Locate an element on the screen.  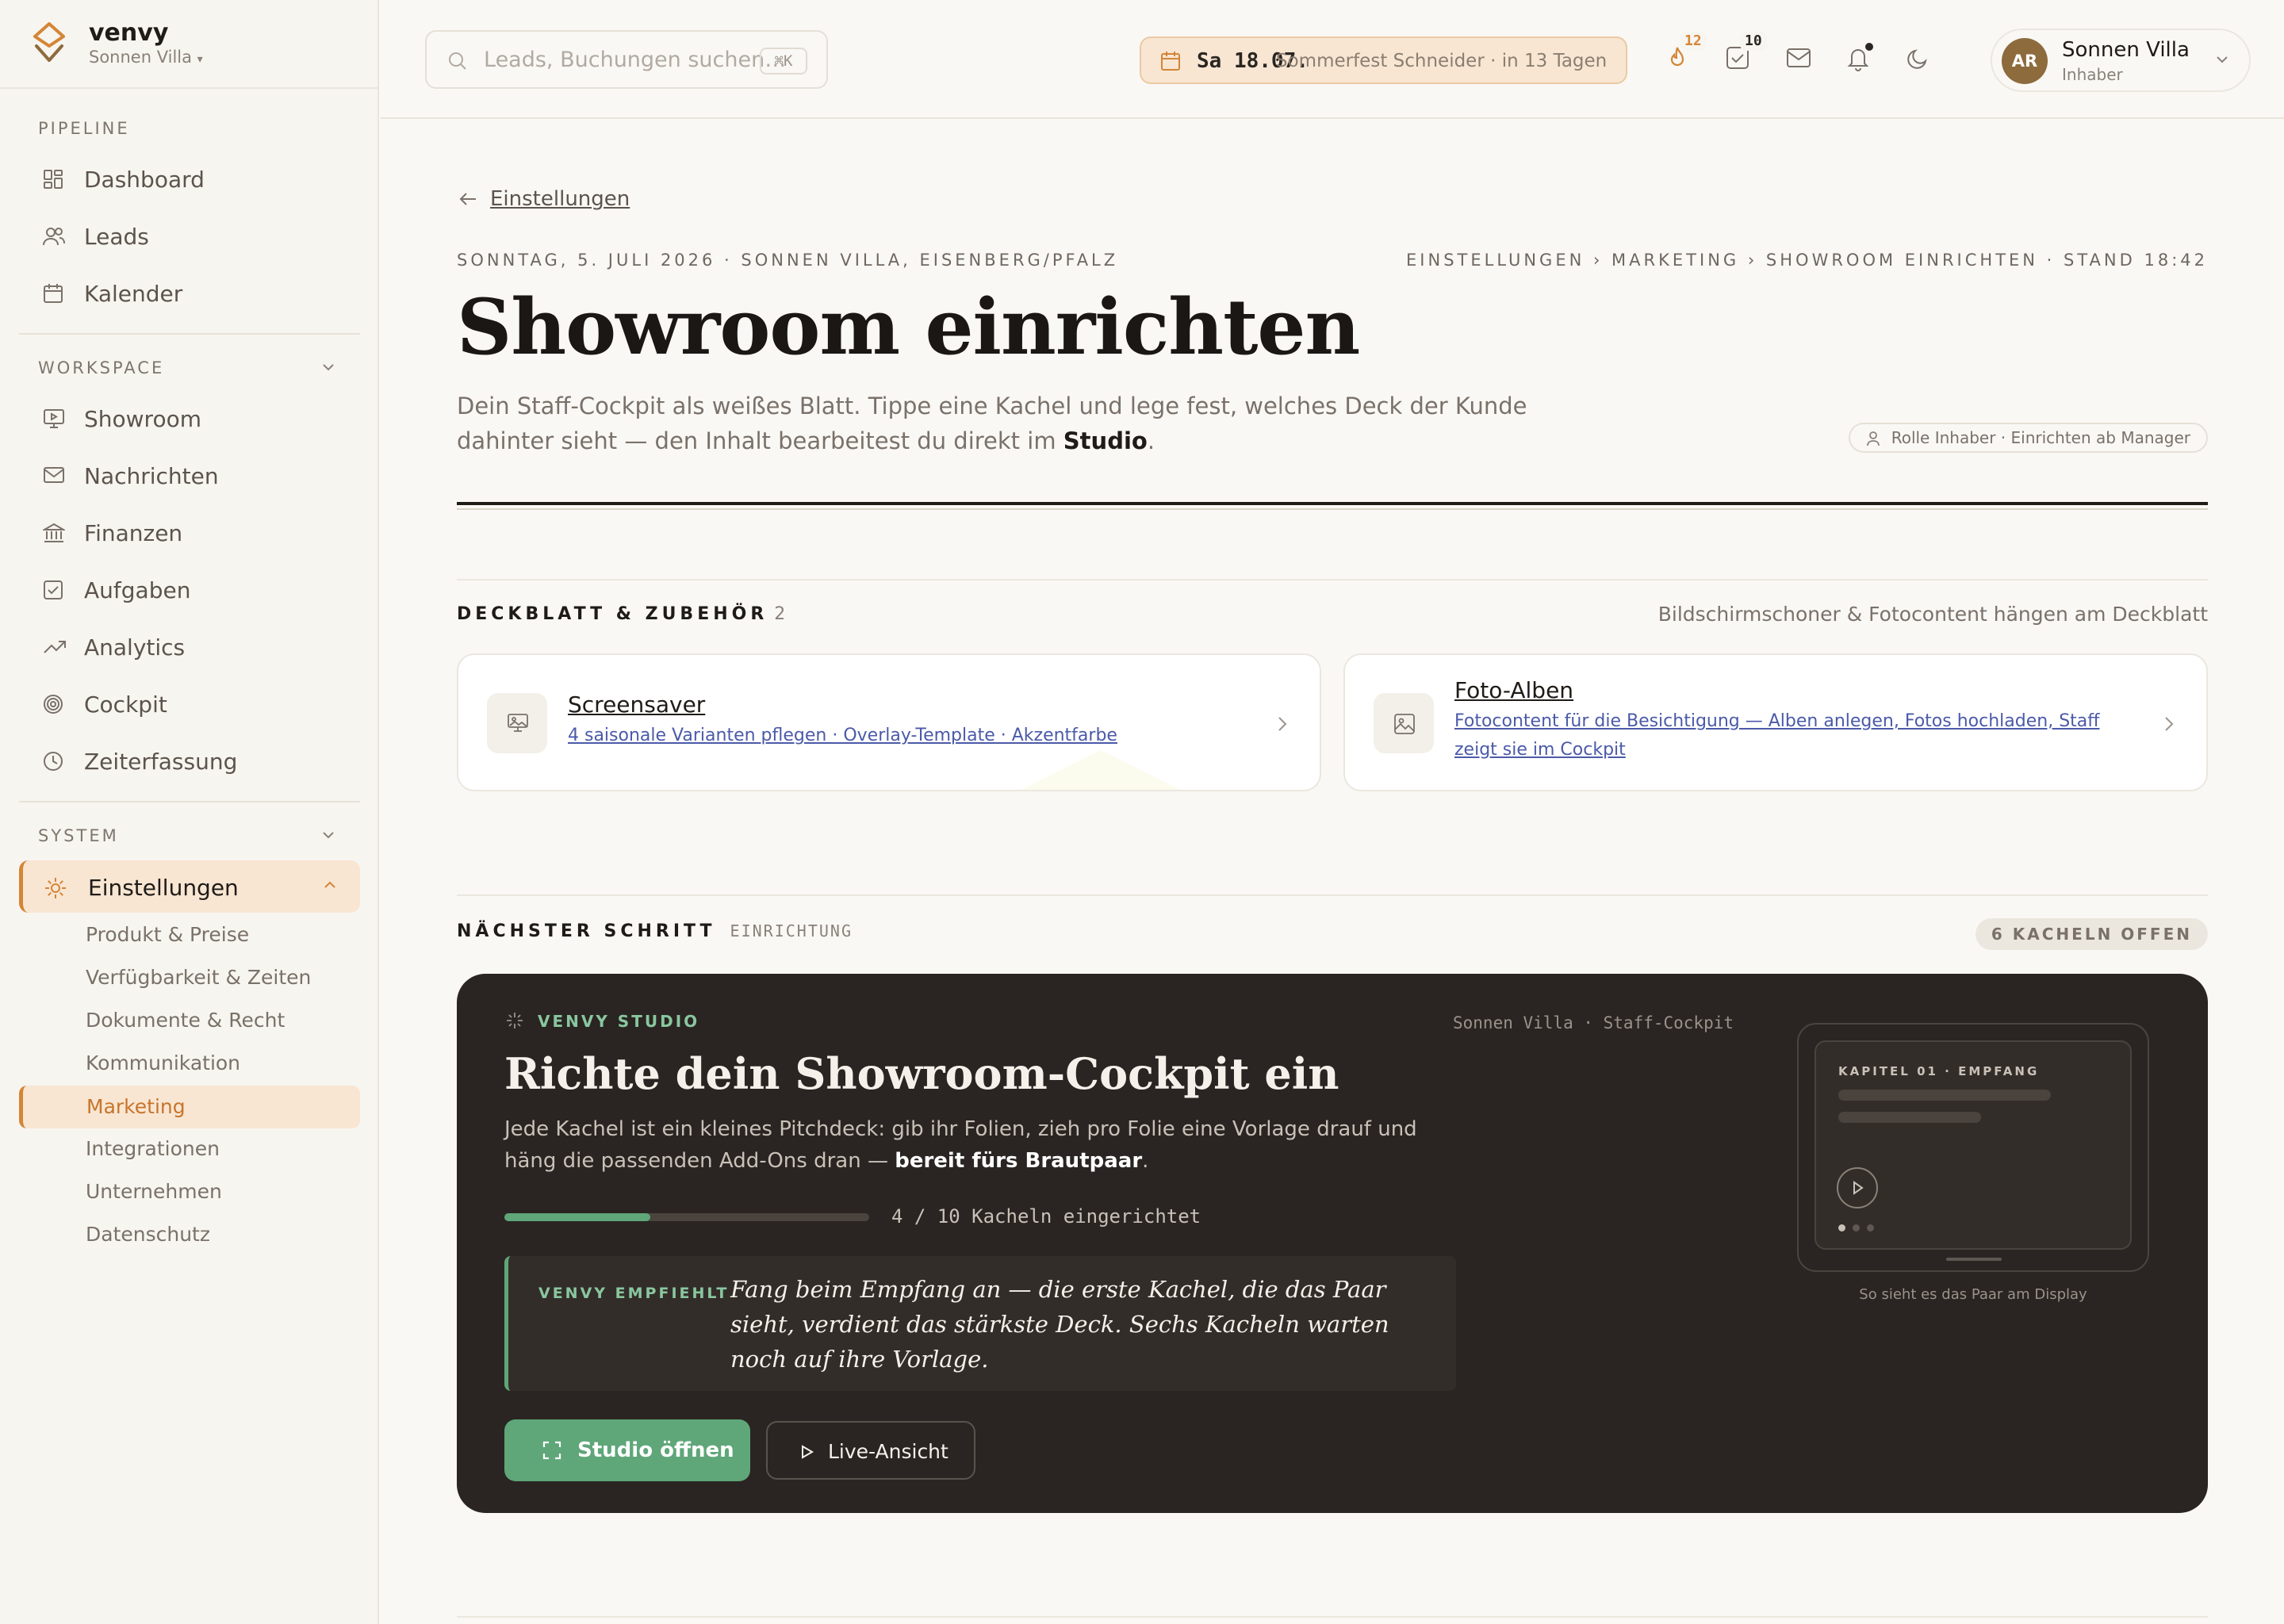
sidebar-item-finanzen: Finanzen is located at coordinates (189, 532).